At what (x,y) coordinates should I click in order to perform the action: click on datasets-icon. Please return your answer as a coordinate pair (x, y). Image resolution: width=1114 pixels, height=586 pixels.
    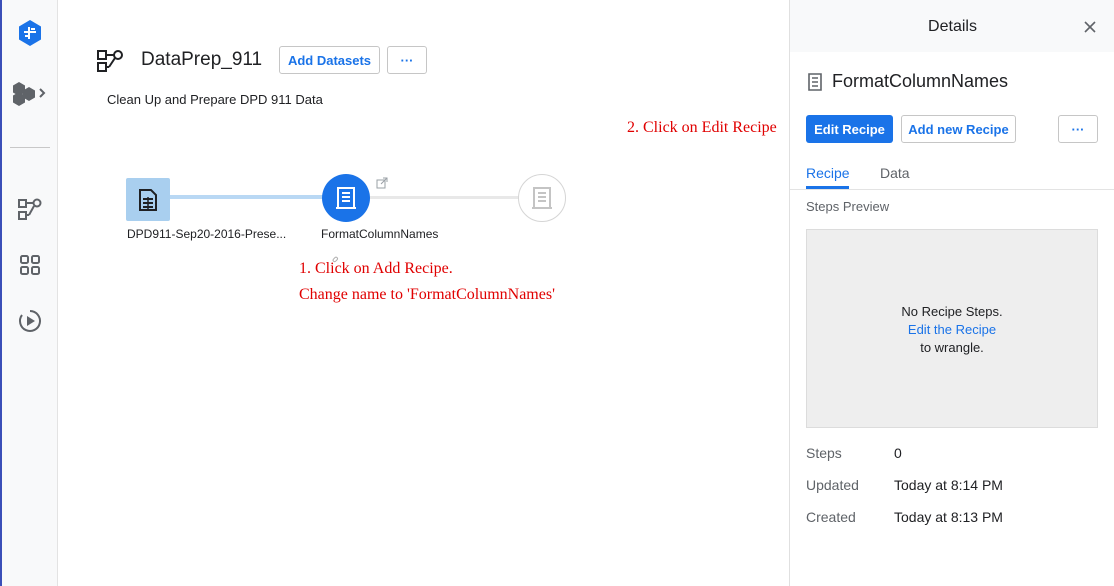
    Looking at the image, I should click on (29, 265).